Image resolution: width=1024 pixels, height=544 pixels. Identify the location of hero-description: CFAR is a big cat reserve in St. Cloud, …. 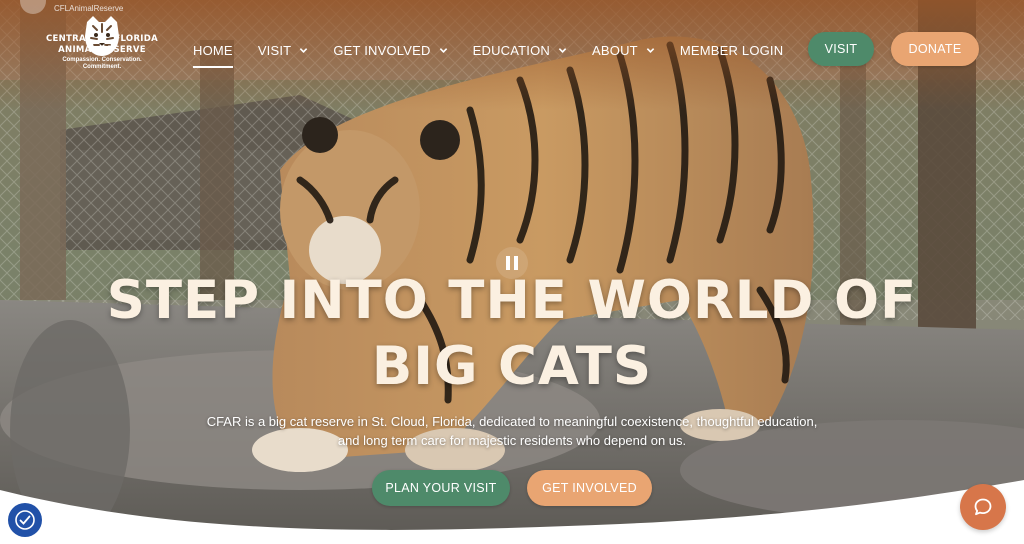
(512, 431).